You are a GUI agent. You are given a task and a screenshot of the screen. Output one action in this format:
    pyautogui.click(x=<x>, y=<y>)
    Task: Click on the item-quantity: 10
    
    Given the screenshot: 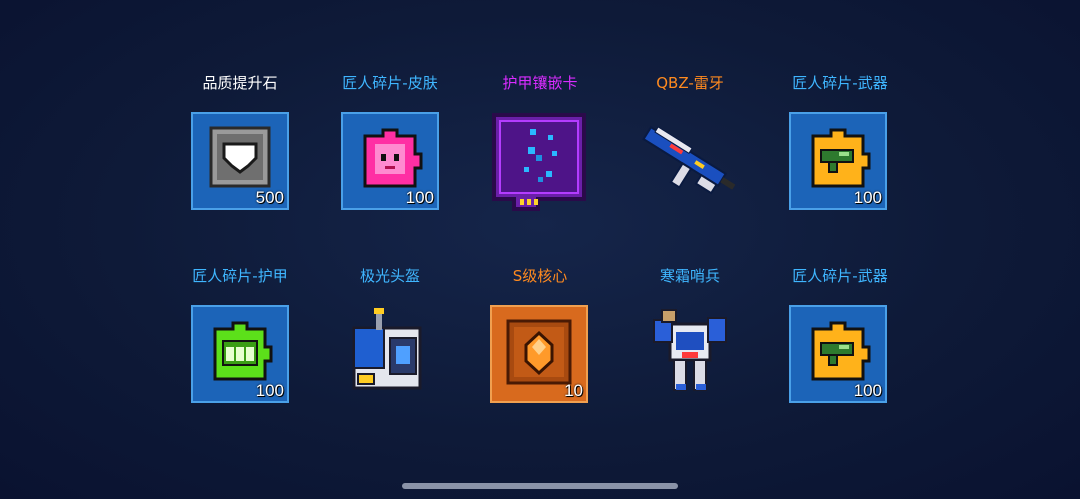 What is the action you would take?
    pyautogui.click(x=573, y=390)
    